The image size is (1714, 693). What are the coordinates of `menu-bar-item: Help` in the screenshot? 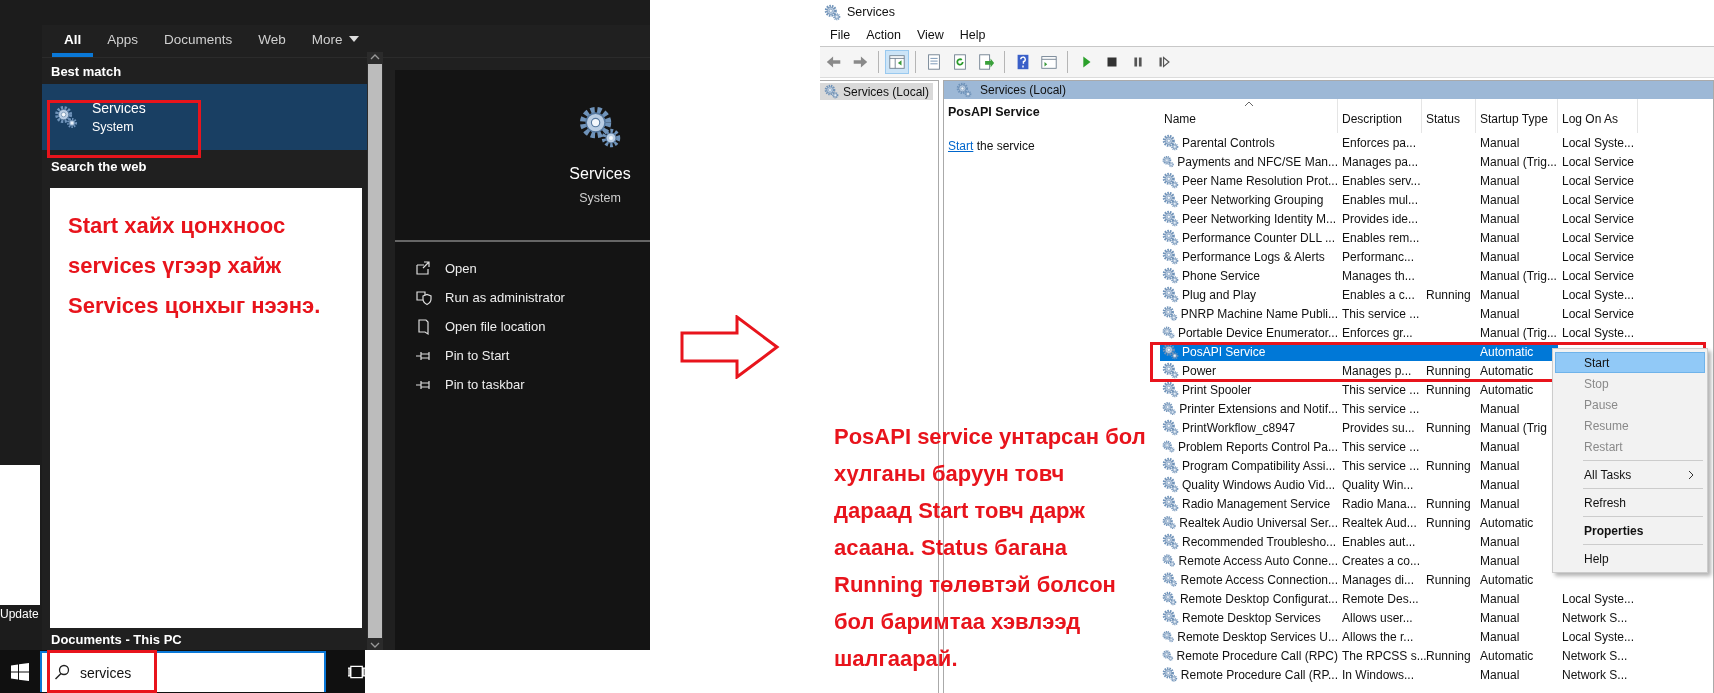 It's located at (972, 35).